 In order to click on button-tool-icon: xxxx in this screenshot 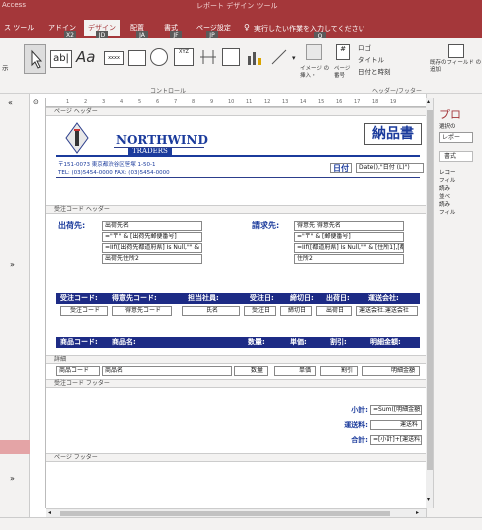, I will do `click(114, 58)`.